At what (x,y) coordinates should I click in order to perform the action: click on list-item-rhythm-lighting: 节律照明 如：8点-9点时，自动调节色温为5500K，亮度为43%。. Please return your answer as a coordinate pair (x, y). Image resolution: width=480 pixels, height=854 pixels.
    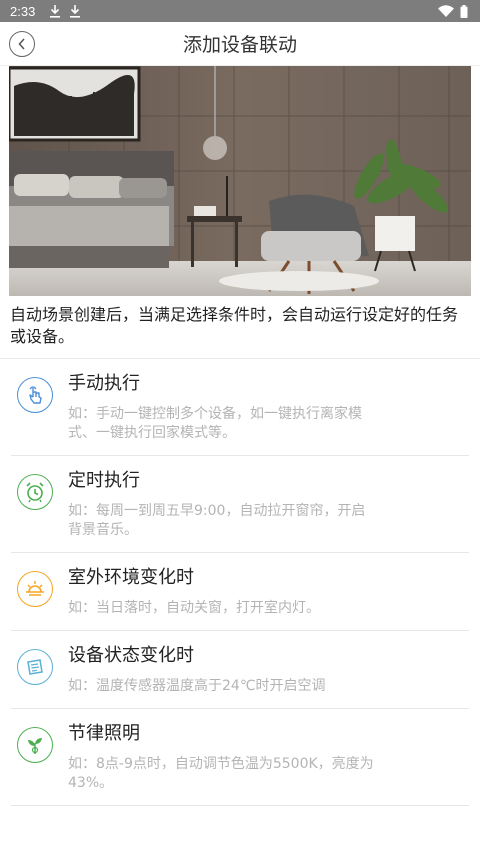
    Looking at the image, I should click on (240, 757).